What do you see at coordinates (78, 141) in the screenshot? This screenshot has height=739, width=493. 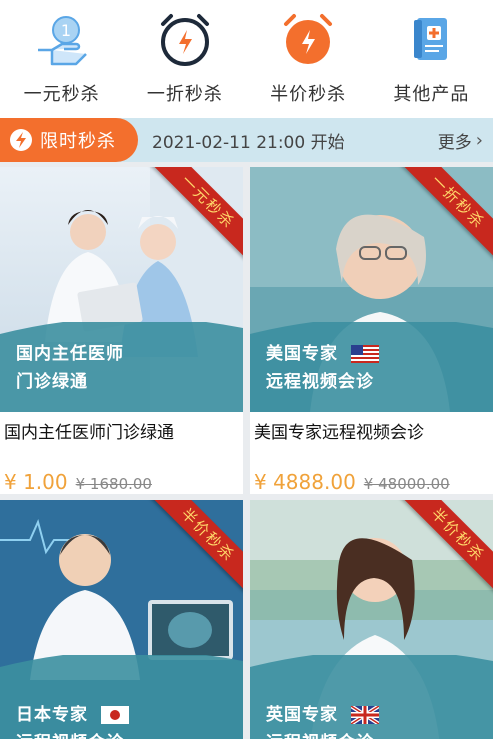 I see `flash-sale-label: 限时秒杀` at bounding box center [78, 141].